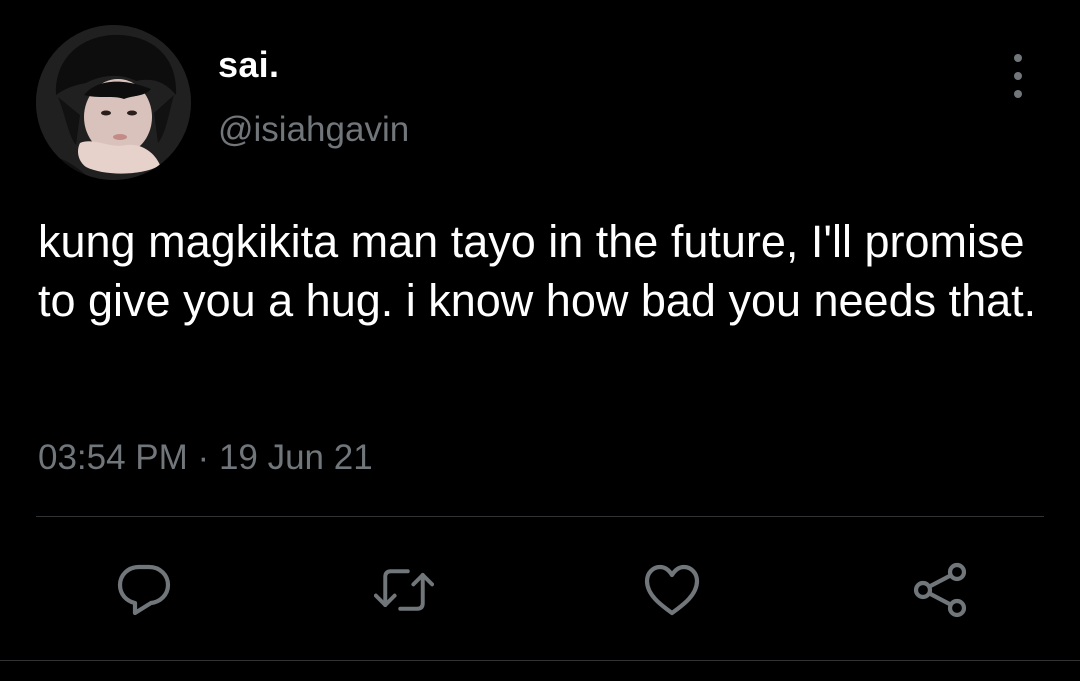  I want to click on share-icon, so click(940, 590).